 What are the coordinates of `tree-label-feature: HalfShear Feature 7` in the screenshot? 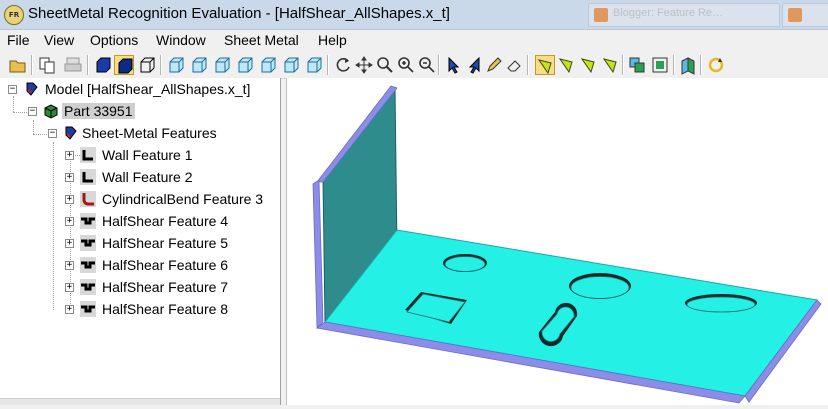 It's located at (165, 287).